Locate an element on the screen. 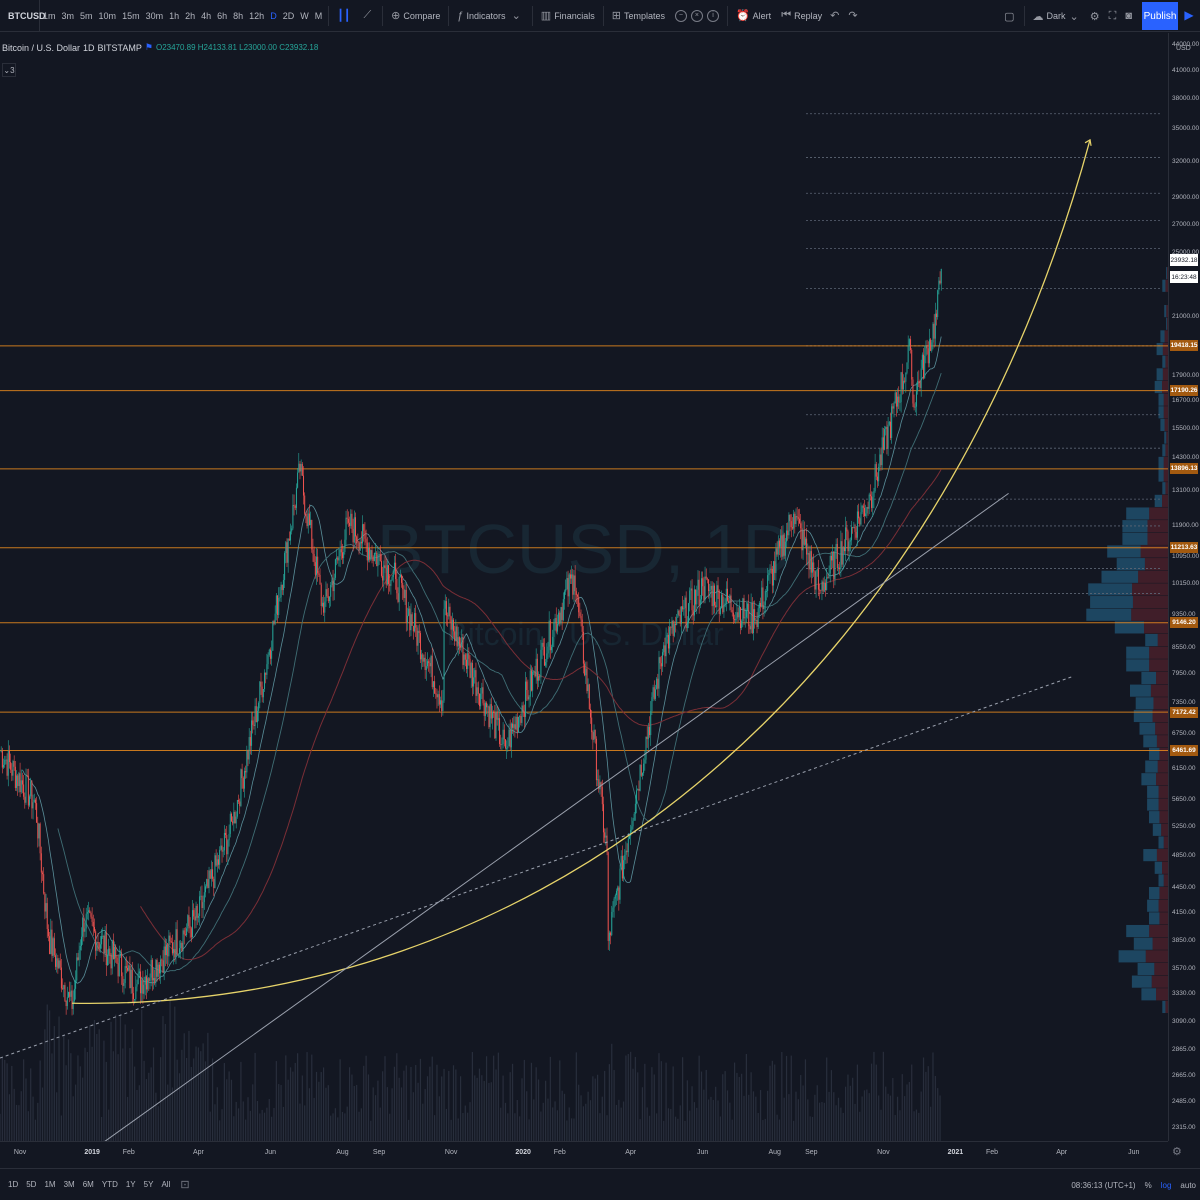 The width and height of the screenshot is (1200, 1200). interval-M: M is located at coordinates (319, 16).